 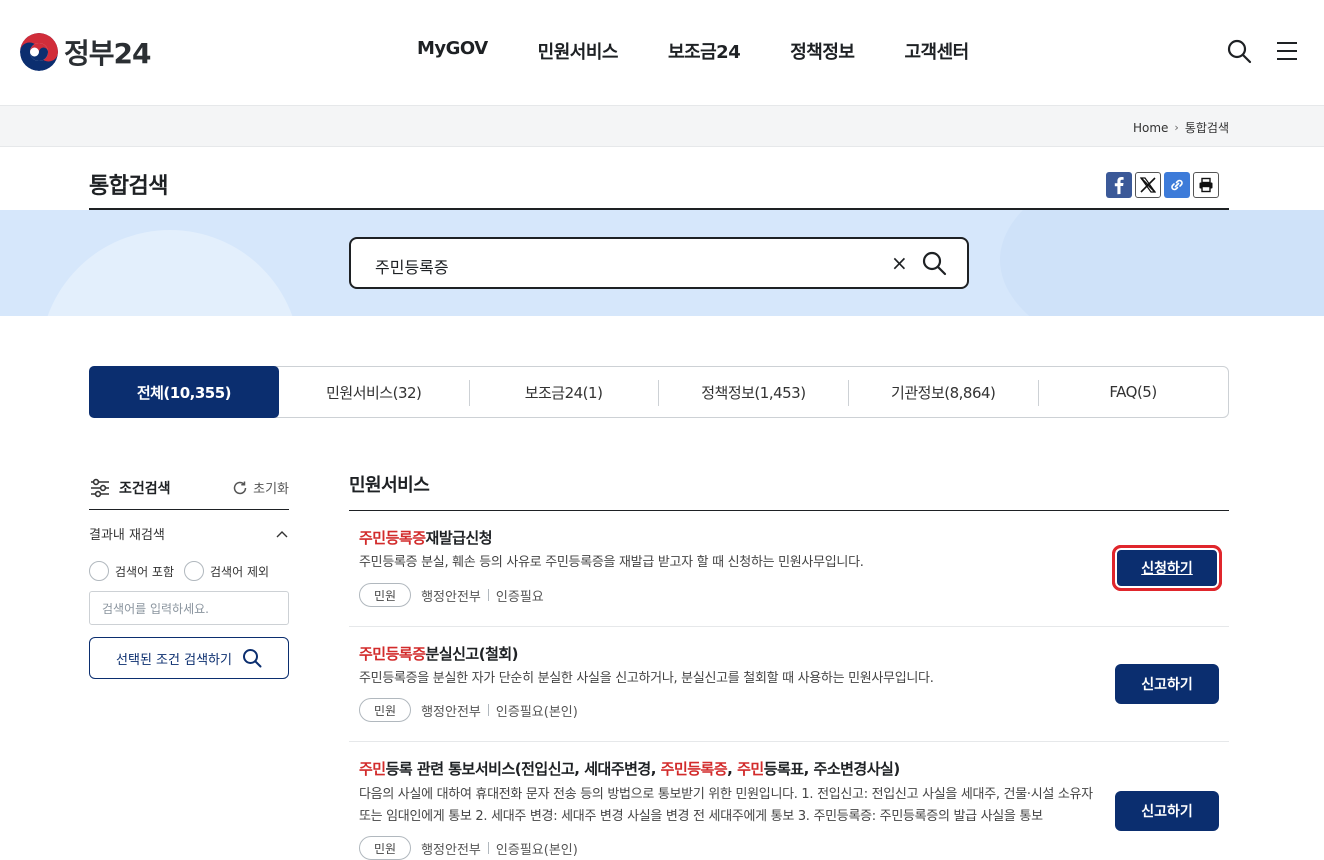 What do you see at coordinates (519, 597) in the screenshot?
I see `result-cert: 인증필요` at bounding box center [519, 597].